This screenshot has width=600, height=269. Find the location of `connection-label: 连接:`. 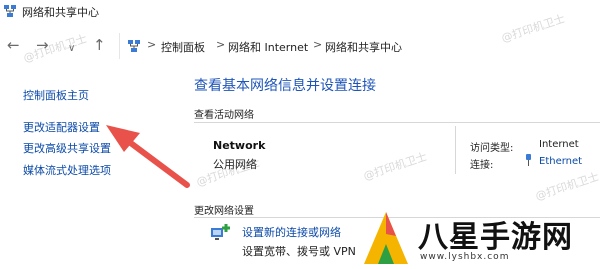

connection-label: 连接: is located at coordinates (482, 165).